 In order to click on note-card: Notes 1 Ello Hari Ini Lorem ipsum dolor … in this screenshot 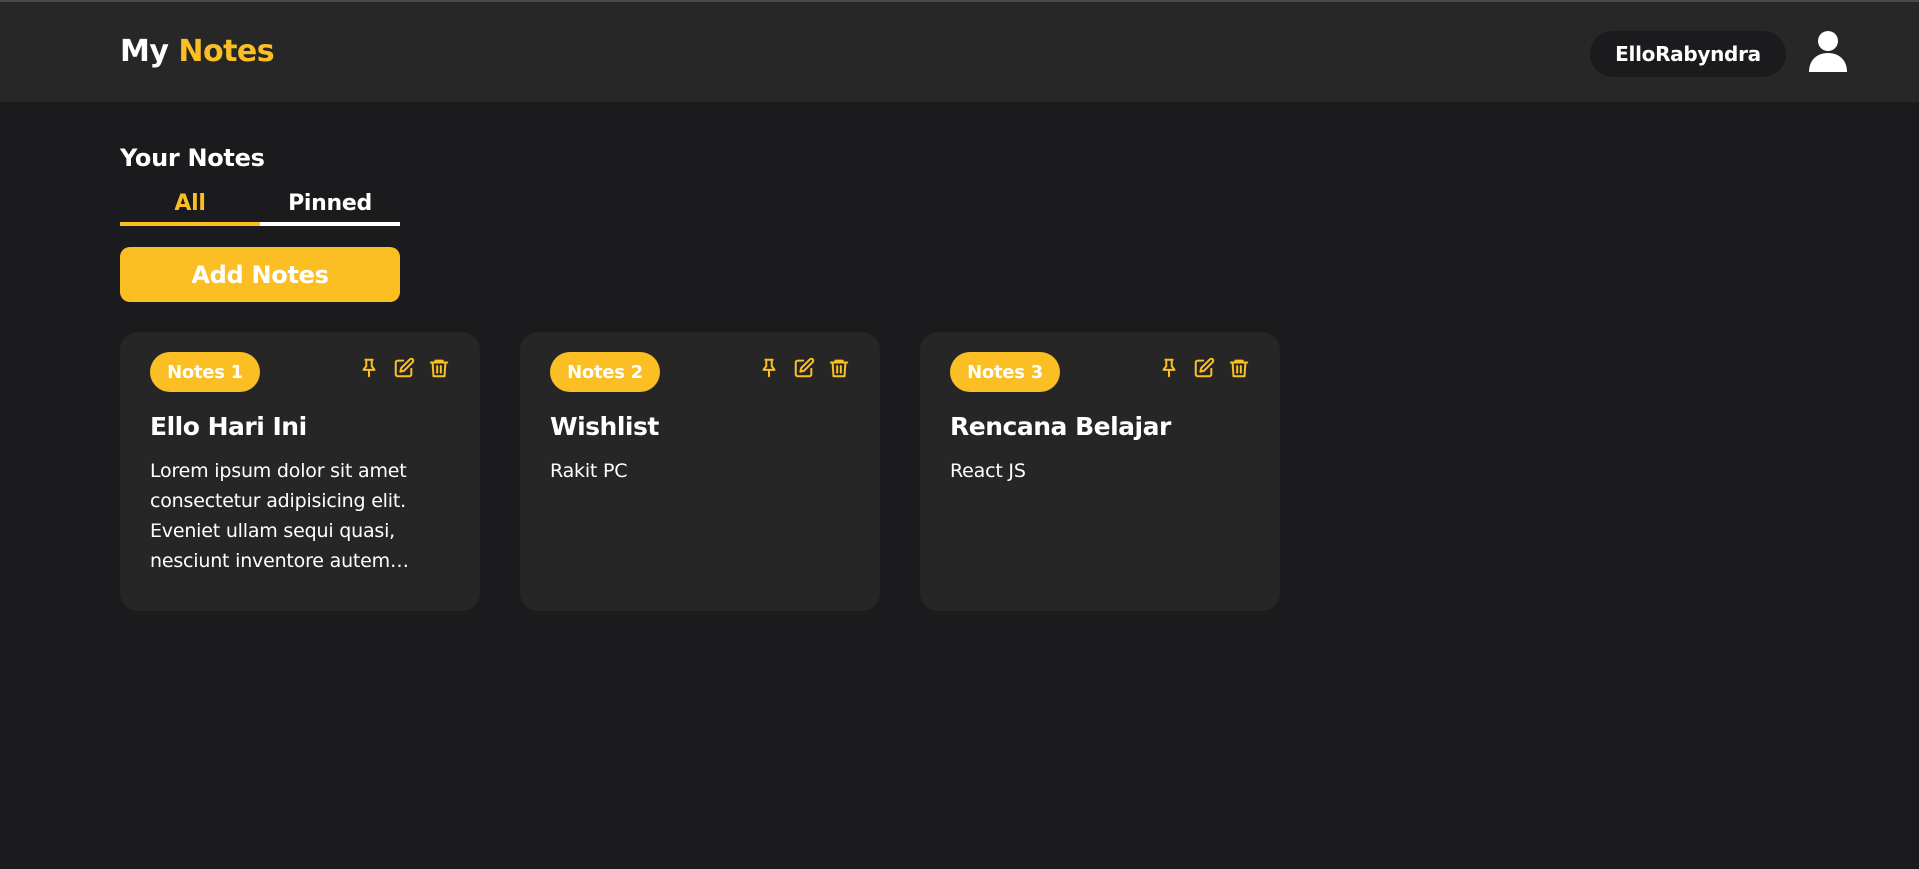, I will do `click(300, 471)`.